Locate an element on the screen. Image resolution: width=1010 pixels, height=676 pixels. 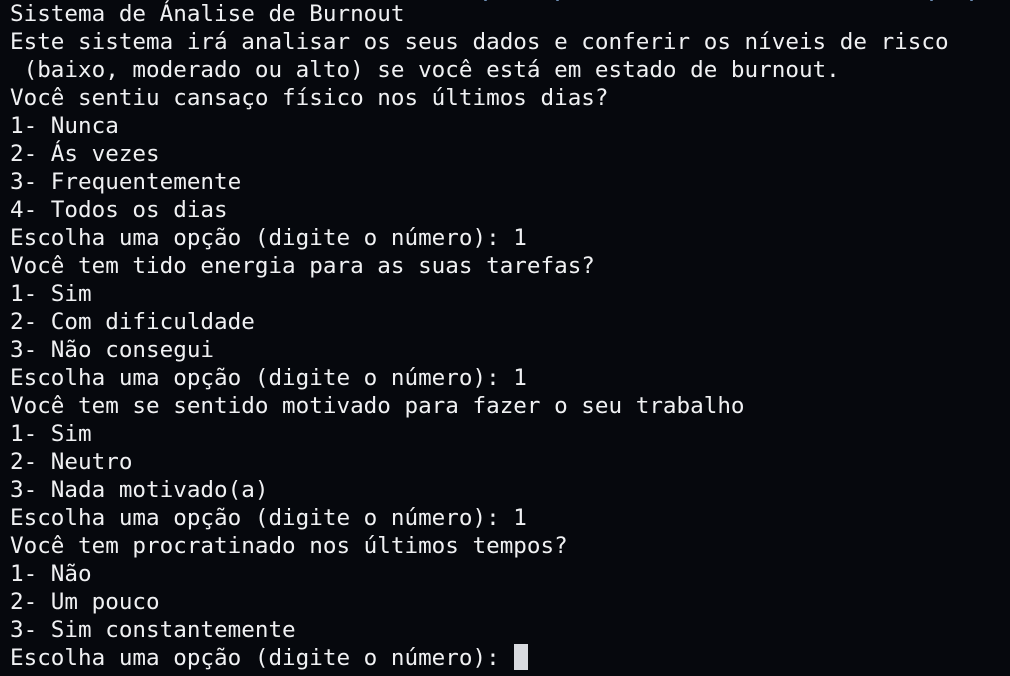
question-4-option: 1- Não is located at coordinates (51, 574).